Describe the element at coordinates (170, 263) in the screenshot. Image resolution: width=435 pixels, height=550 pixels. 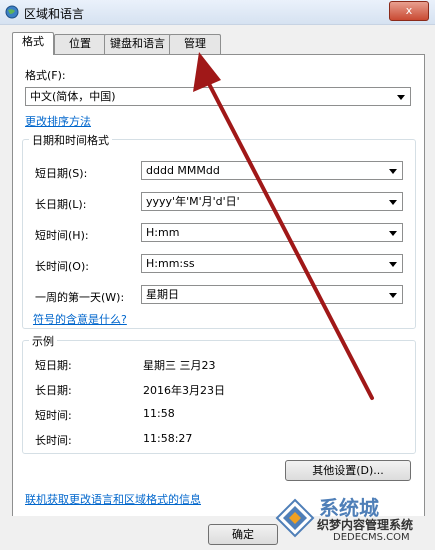
I see `long-time-value: H:mm:ss` at that location.